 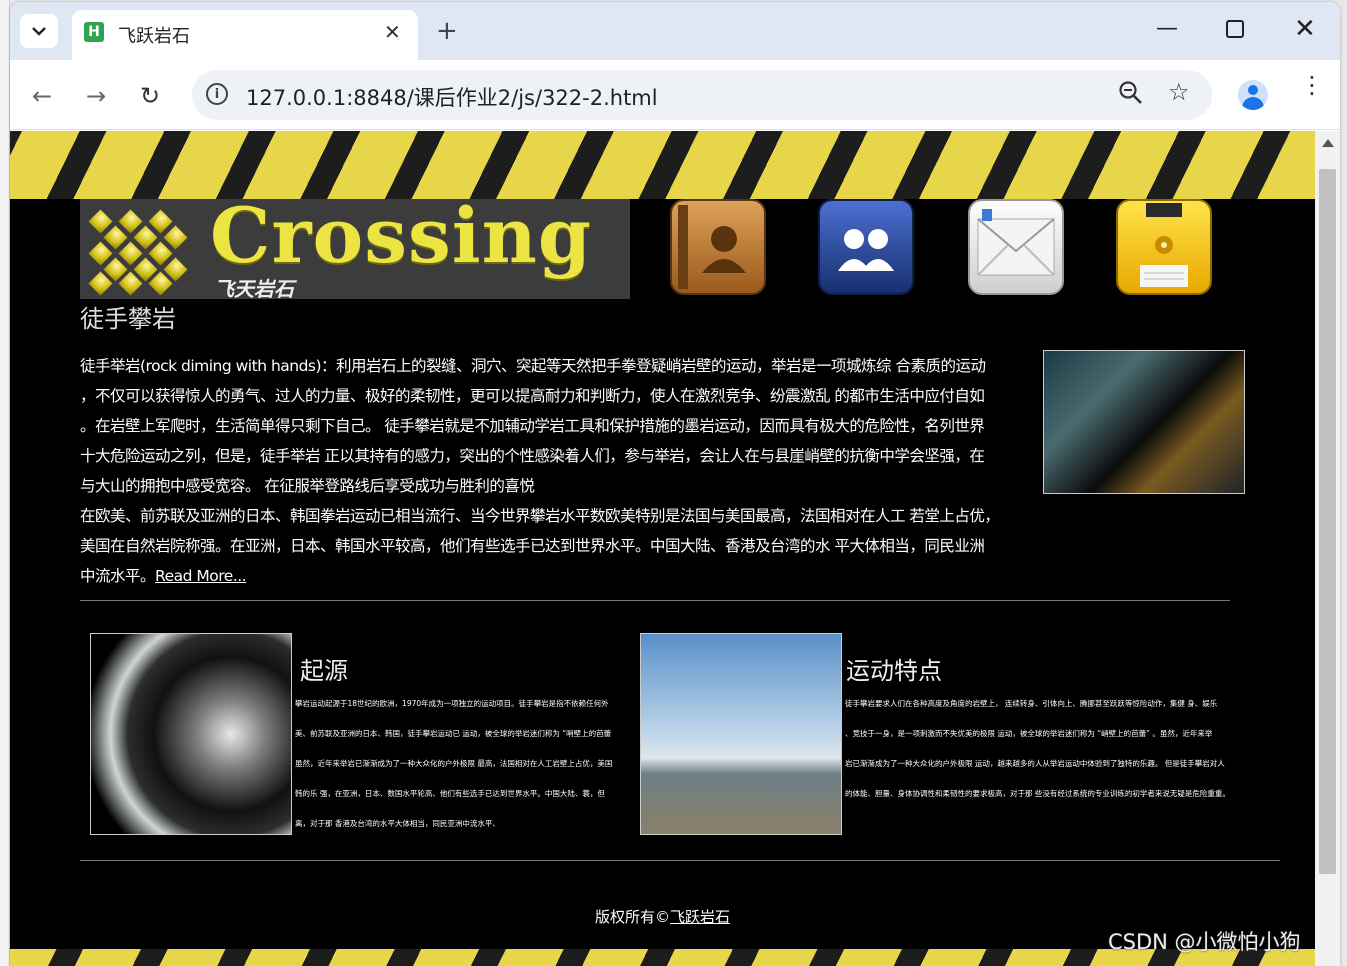 What do you see at coordinates (894, 671) in the screenshot?
I see `features-title: 运动特点` at bounding box center [894, 671].